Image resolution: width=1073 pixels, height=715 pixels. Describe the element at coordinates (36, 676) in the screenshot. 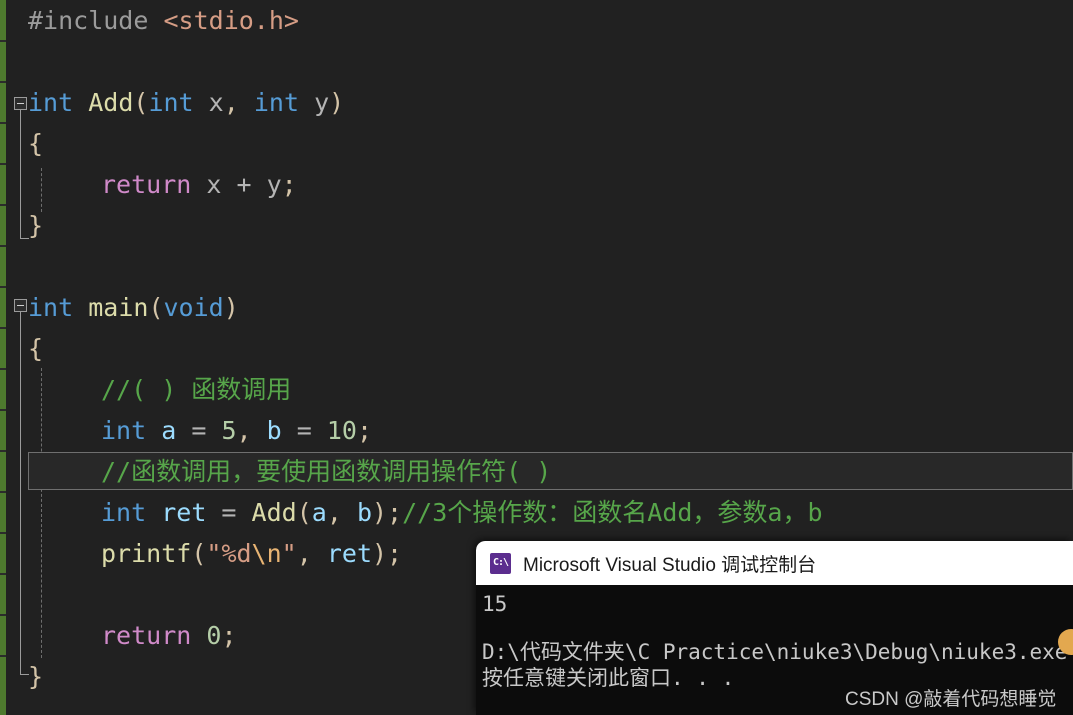

I see `token-close-brace-main: }` at that location.